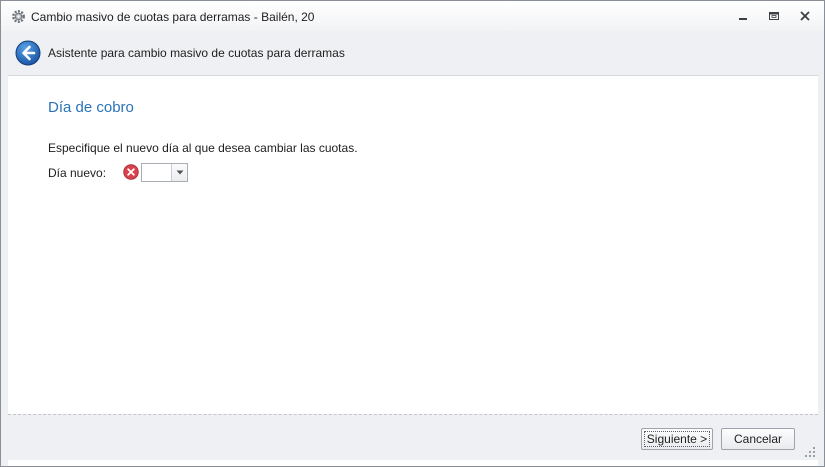 This screenshot has width=825, height=467. Describe the element at coordinates (18, 16) in the screenshot. I see `gear-icon` at that location.